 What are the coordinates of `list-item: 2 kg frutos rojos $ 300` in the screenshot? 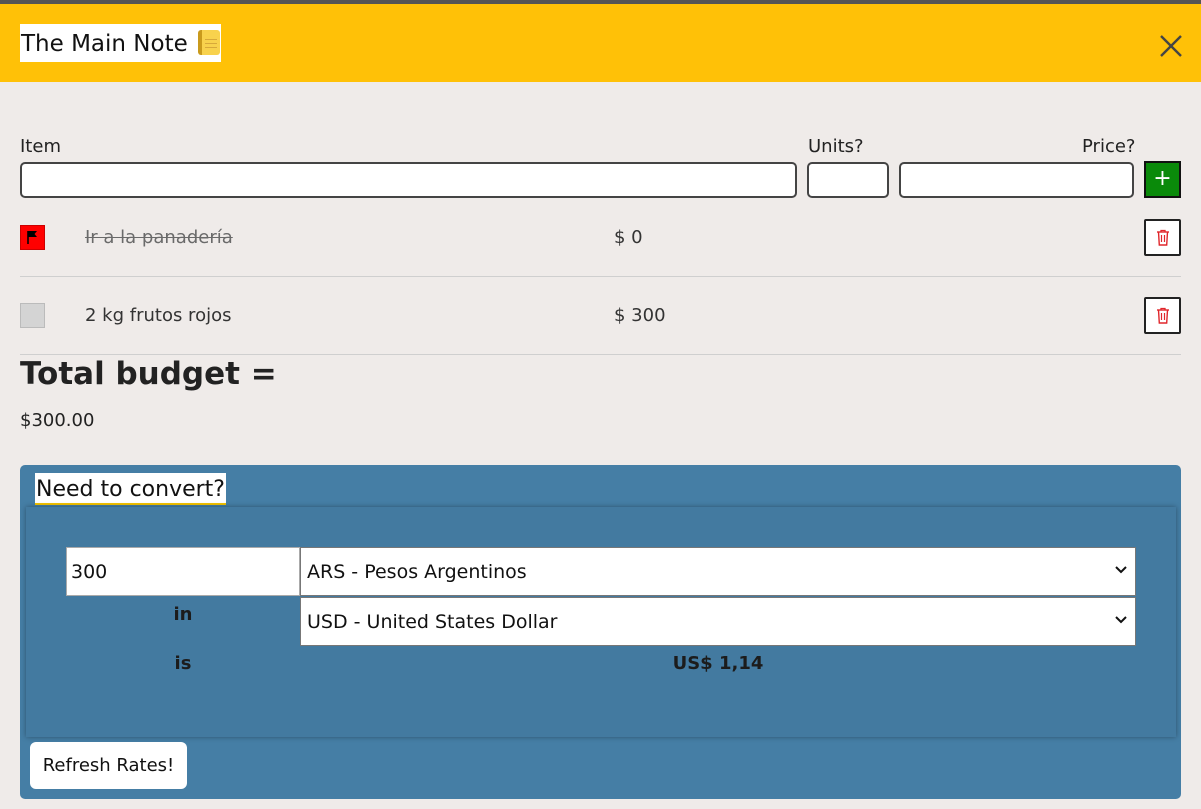 It's located at (600, 316).